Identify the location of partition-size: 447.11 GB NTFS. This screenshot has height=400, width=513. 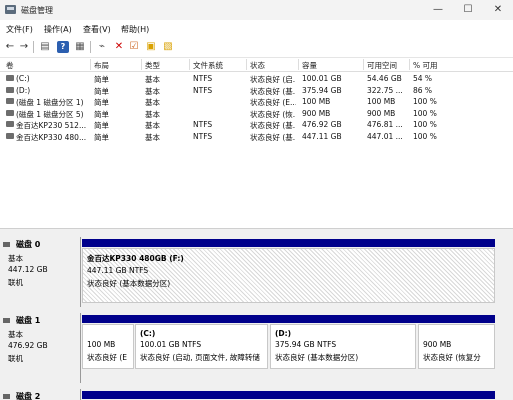
(118, 270).